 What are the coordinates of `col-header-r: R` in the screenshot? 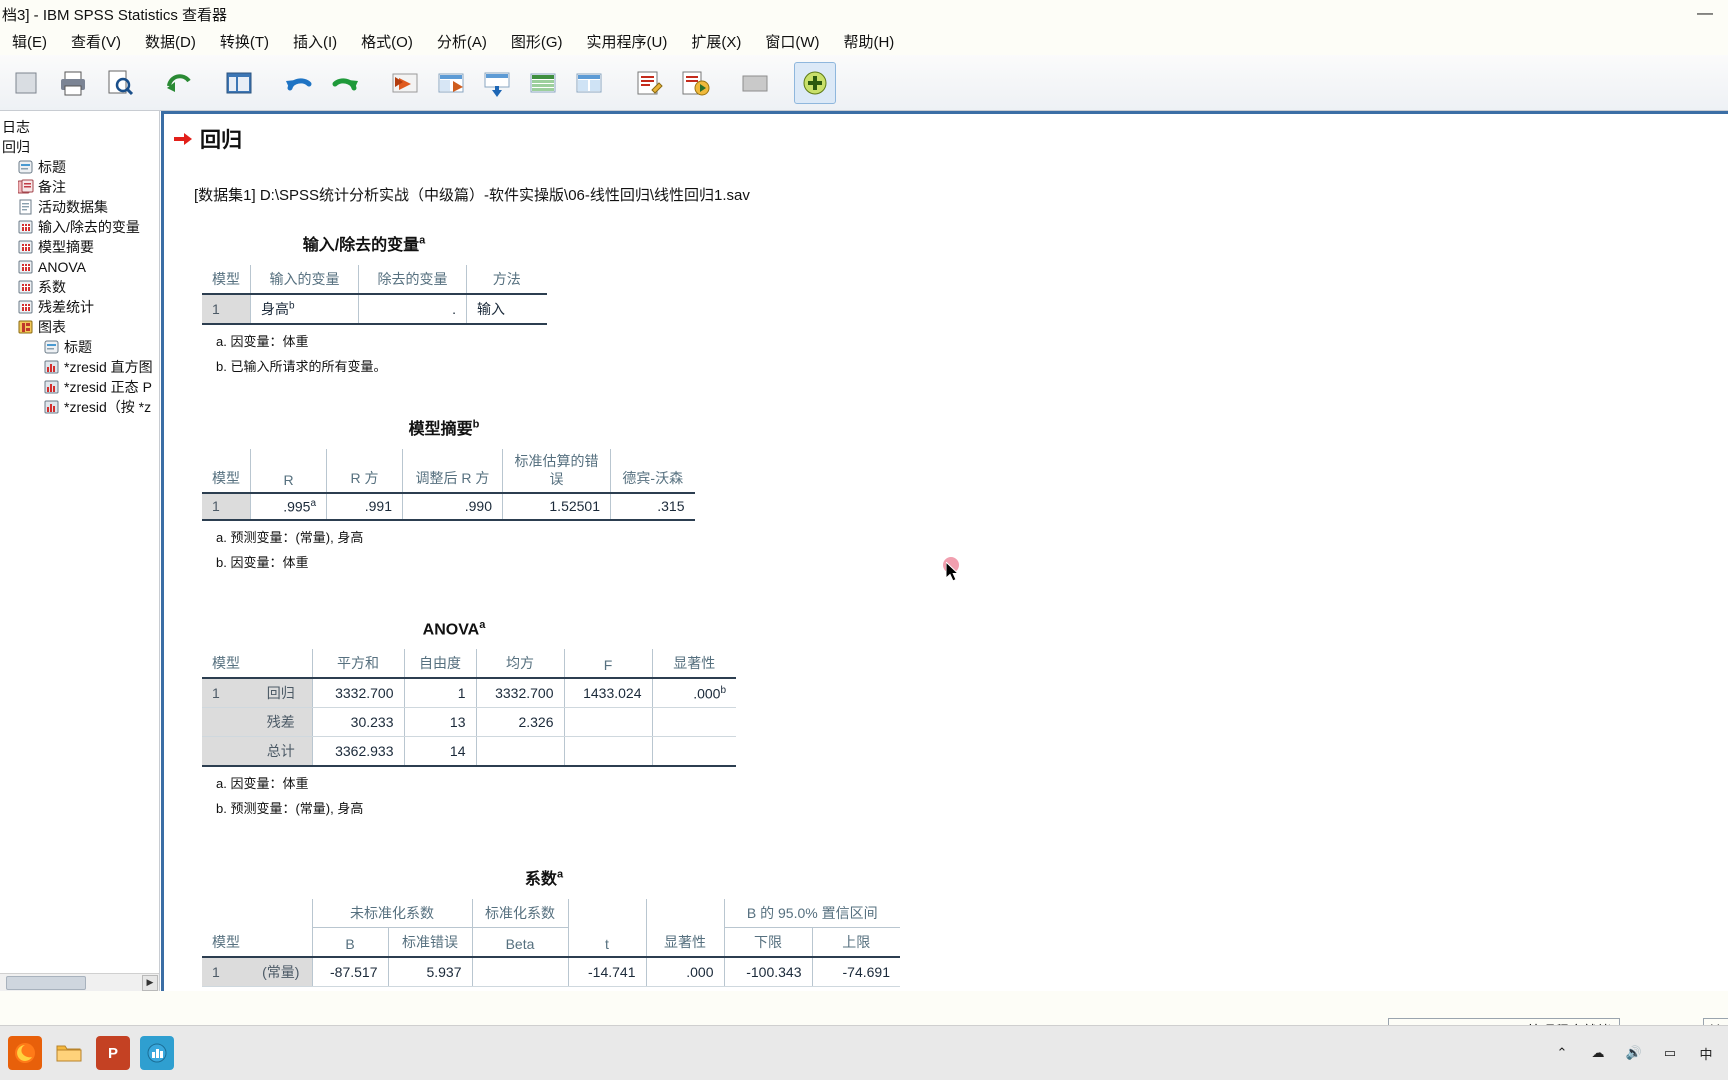 It's located at (288, 471).